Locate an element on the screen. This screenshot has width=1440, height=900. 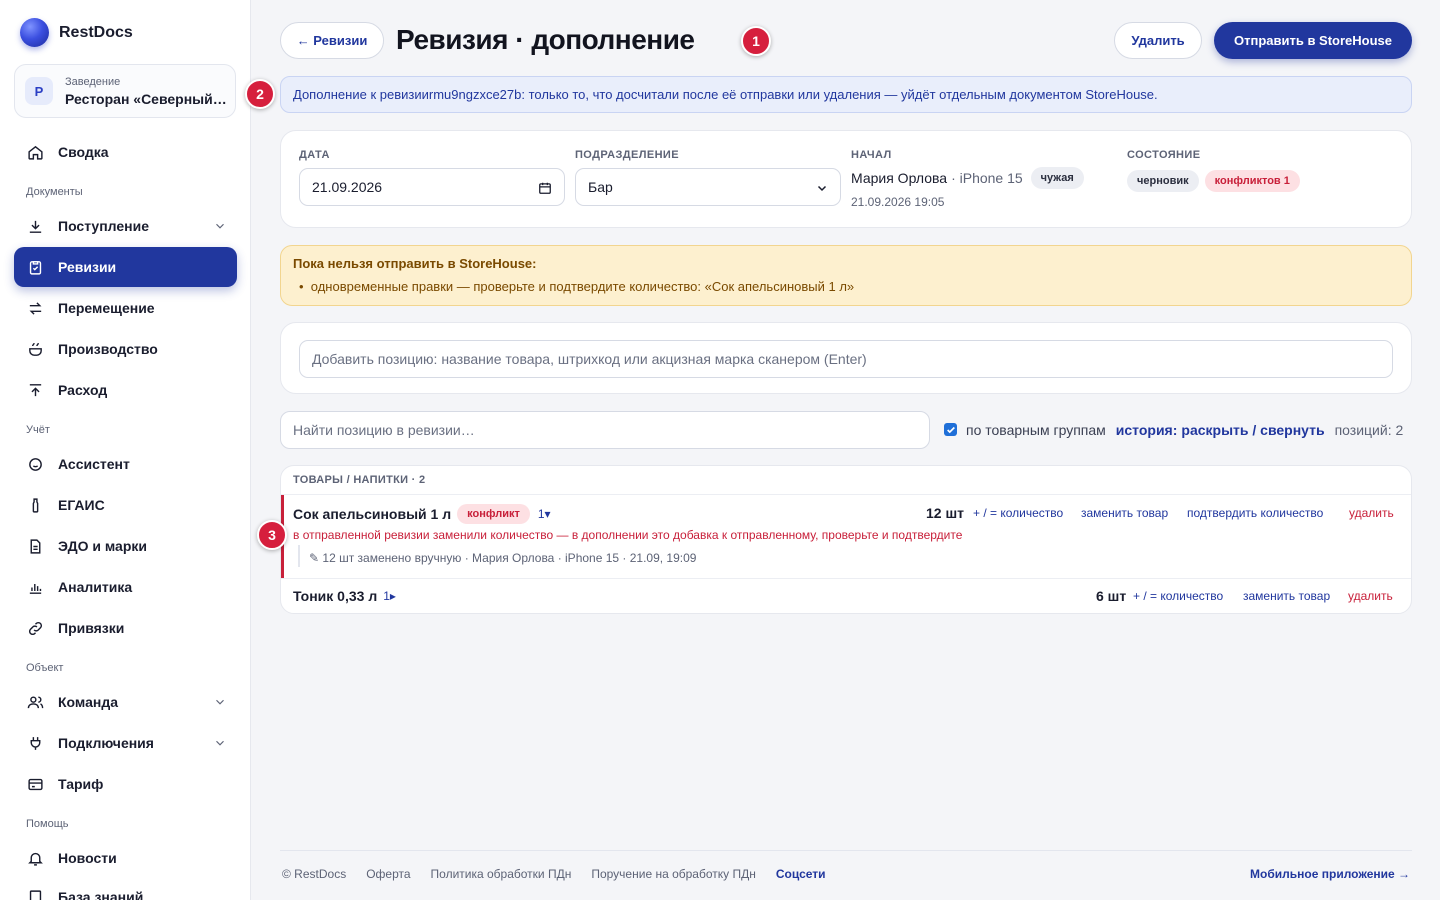
history-toggle: 1▾ is located at coordinates (544, 514).